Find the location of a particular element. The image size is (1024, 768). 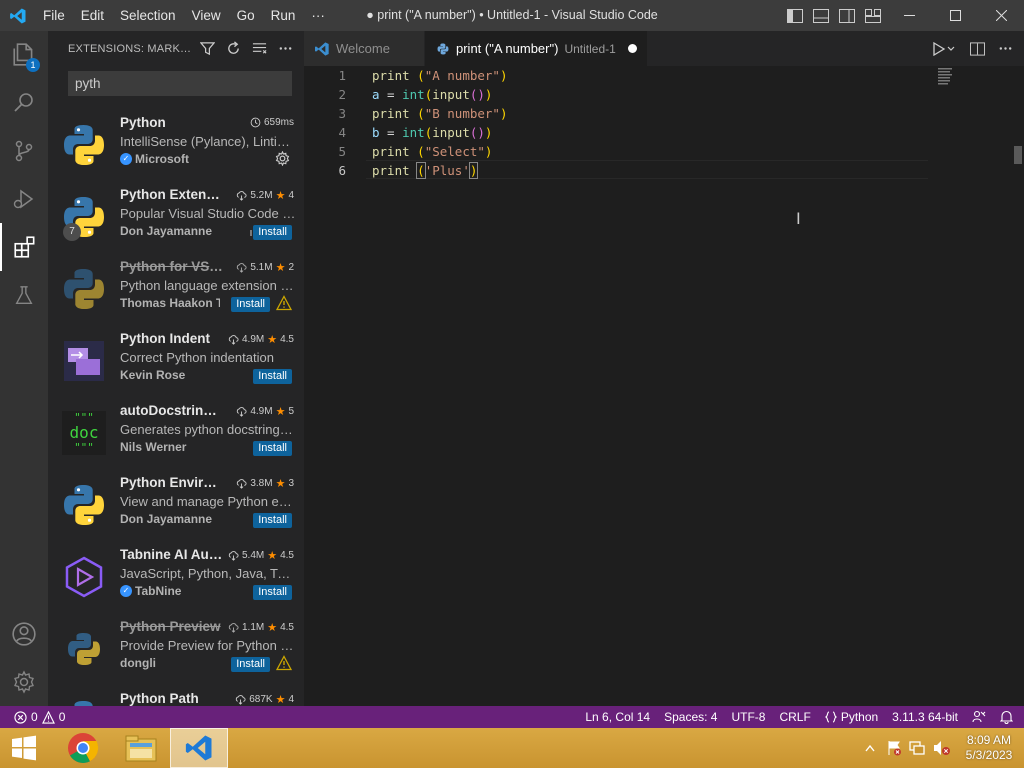

vertical-scrollbar is located at coordinates (1018, 155).